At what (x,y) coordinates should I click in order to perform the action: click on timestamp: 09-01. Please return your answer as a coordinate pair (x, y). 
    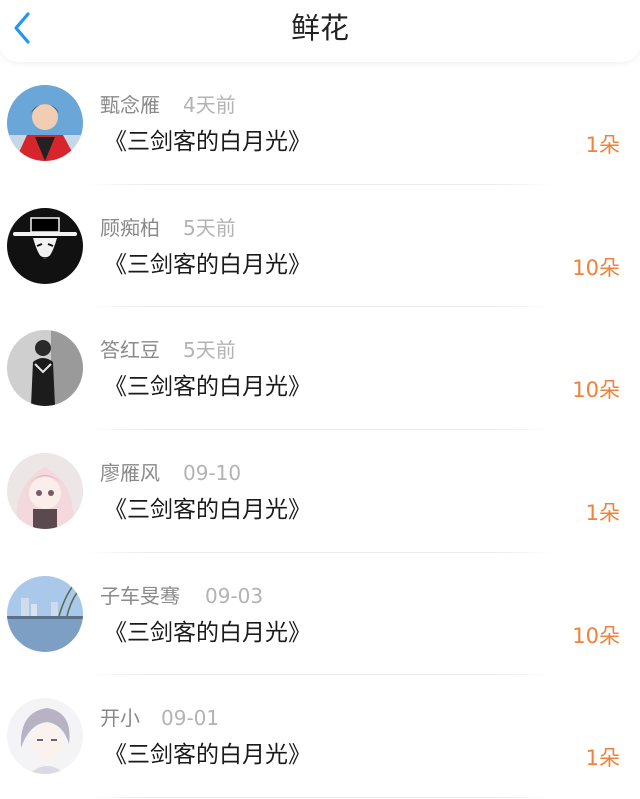
    Looking at the image, I should click on (190, 718).